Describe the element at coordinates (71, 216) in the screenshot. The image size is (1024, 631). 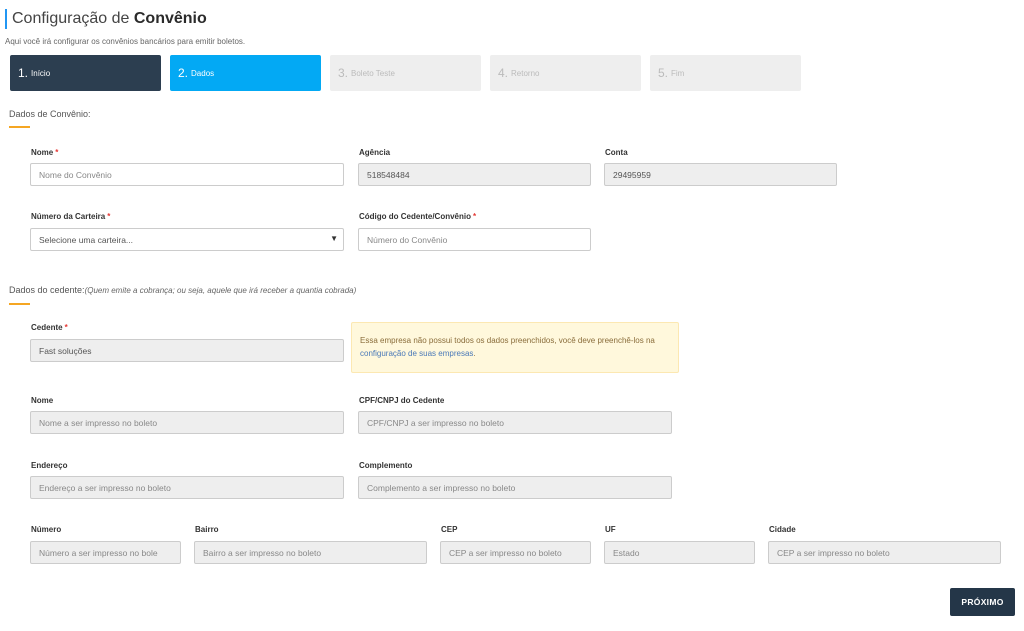
I see `carteira-label: Número da Carteira *` at that location.